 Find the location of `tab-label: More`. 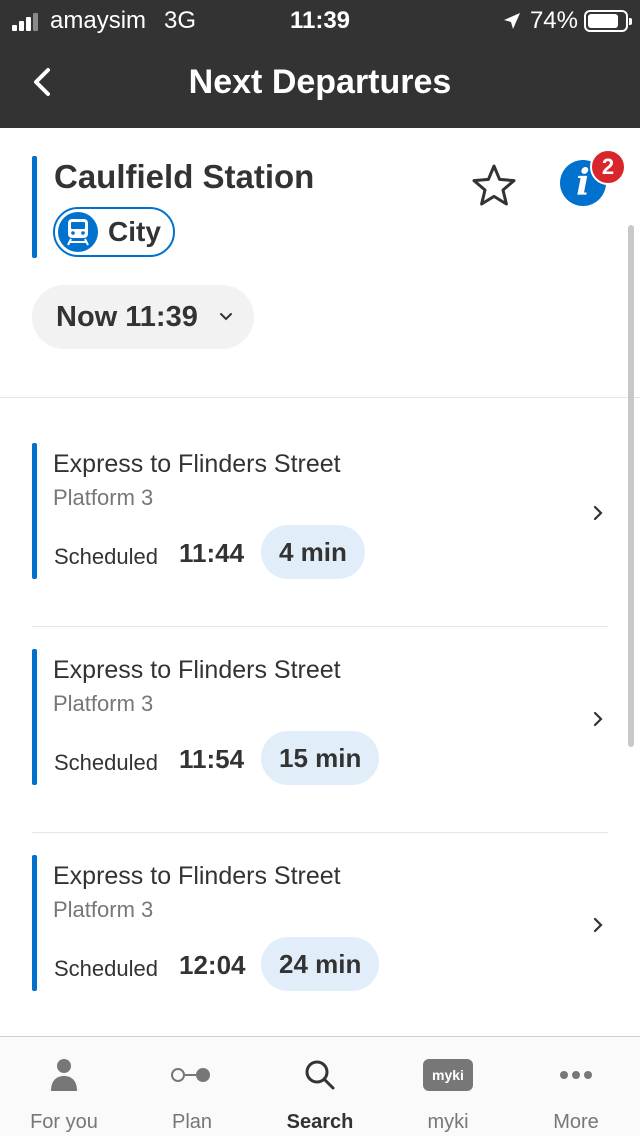

tab-label: More is located at coordinates (576, 1122).